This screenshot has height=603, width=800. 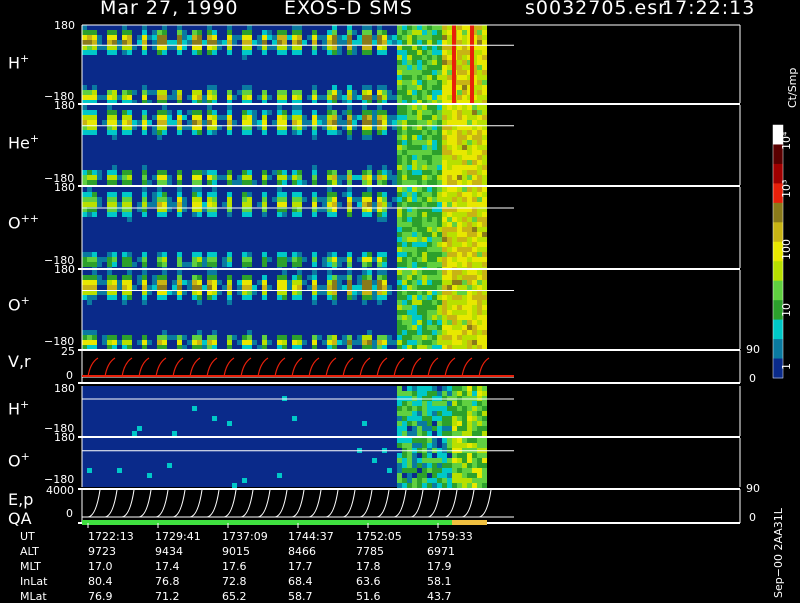 What do you see at coordinates (236, 551) in the screenshot?
I see `table-cell: 9015` at bounding box center [236, 551].